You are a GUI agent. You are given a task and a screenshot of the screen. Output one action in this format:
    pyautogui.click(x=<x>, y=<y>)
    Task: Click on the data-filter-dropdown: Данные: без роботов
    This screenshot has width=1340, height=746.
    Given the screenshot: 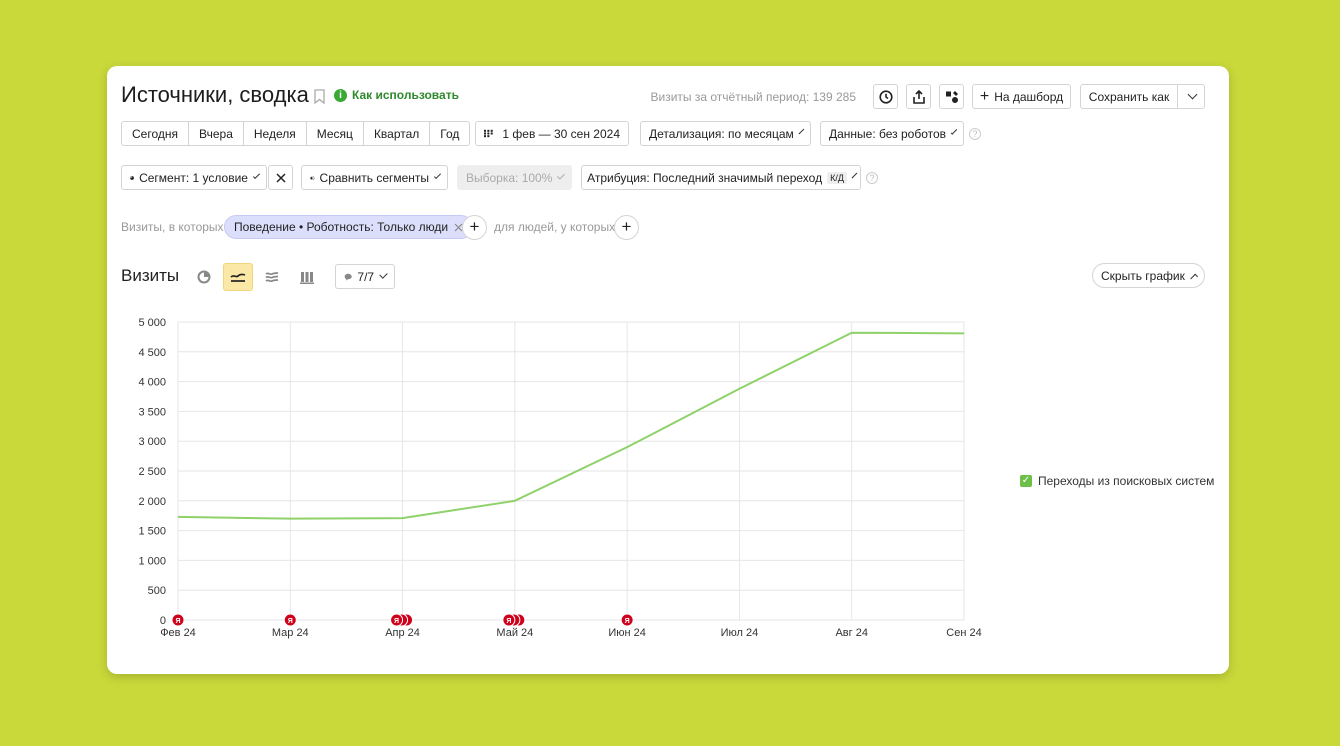 What is the action you would take?
    pyautogui.click(x=892, y=133)
    